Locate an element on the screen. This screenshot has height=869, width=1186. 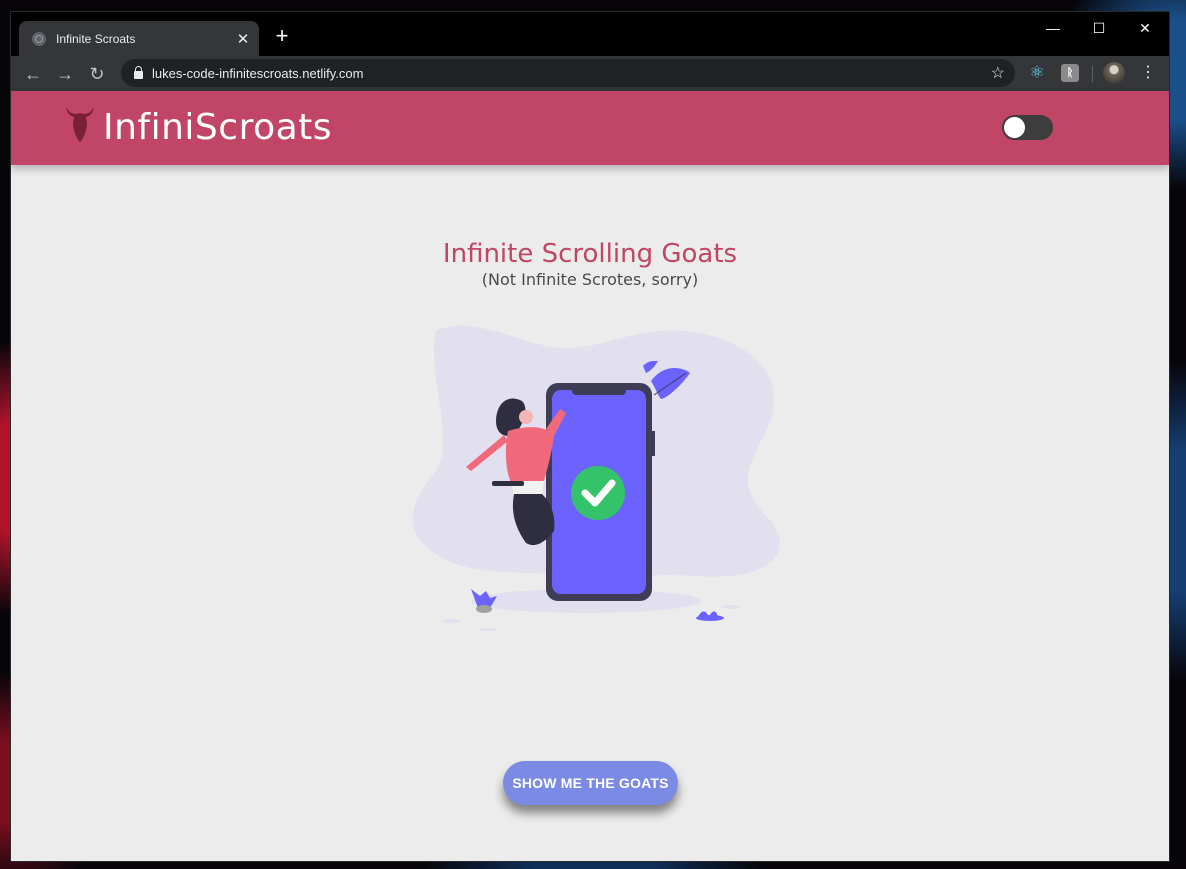
browser-menu-icon: ⋮ is located at coordinates (1148, 73).